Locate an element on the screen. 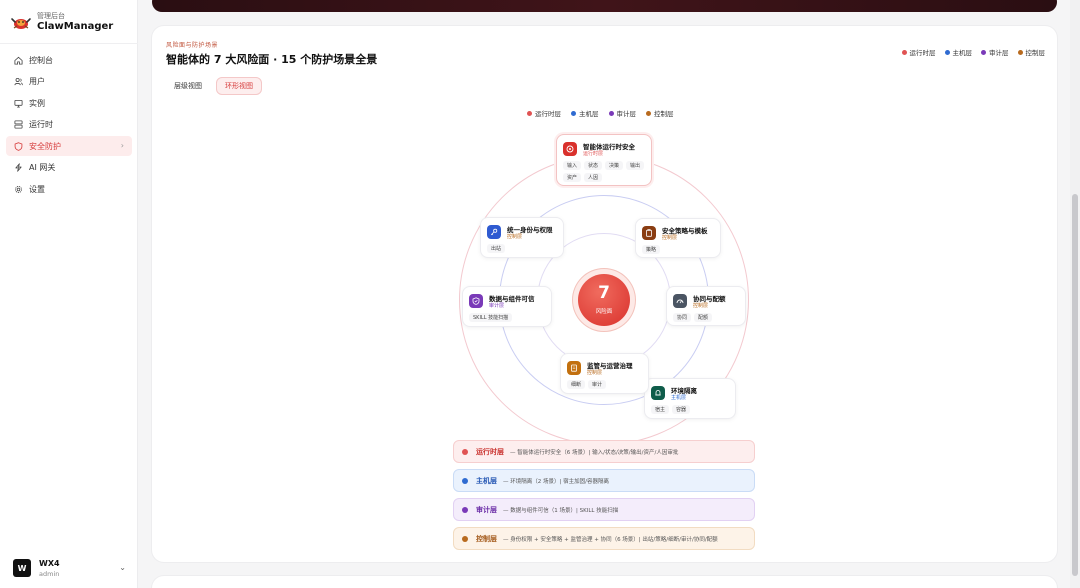 The image size is (1080, 588). card-title: 智能体的 7 大风险面 · 15 个防护场景全景 is located at coordinates (272, 59).